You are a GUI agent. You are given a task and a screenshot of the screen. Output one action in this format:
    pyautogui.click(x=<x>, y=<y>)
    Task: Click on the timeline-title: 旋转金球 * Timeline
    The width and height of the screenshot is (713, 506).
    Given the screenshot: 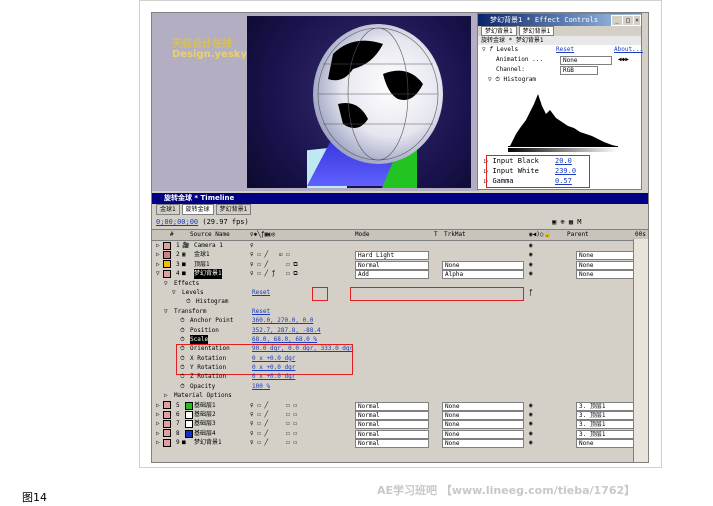 What is the action you would take?
    pyautogui.click(x=400, y=198)
    